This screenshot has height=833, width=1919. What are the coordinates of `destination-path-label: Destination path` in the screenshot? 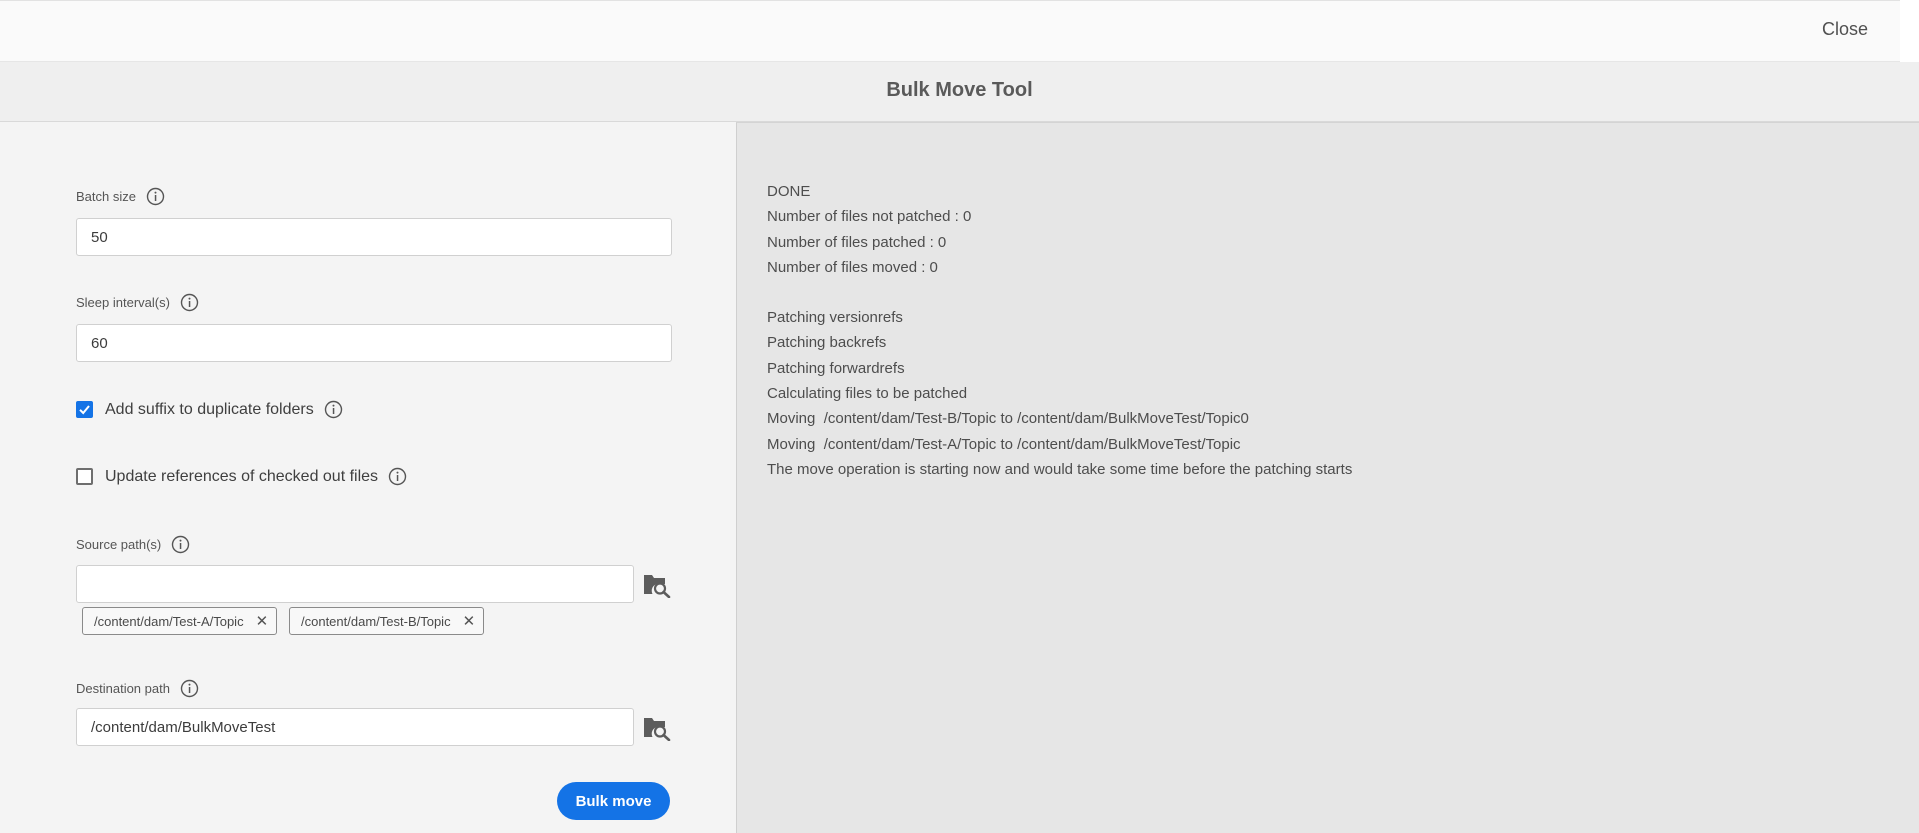 It's located at (123, 688).